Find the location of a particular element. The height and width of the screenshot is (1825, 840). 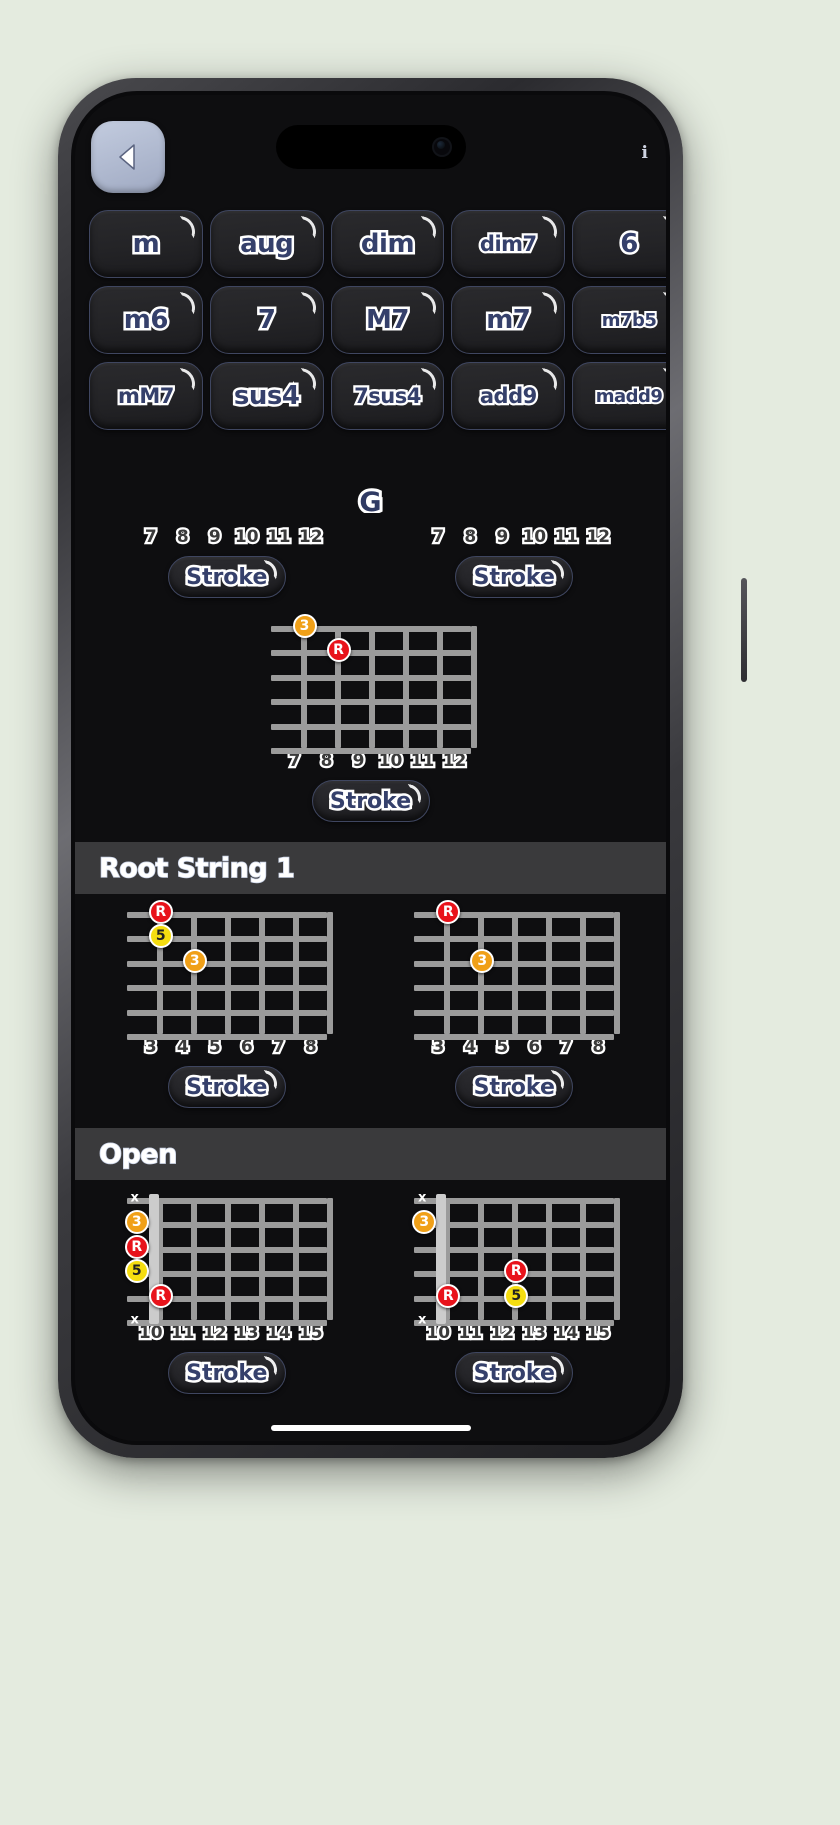

front-camera-icon is located at coordinates (441, 147).